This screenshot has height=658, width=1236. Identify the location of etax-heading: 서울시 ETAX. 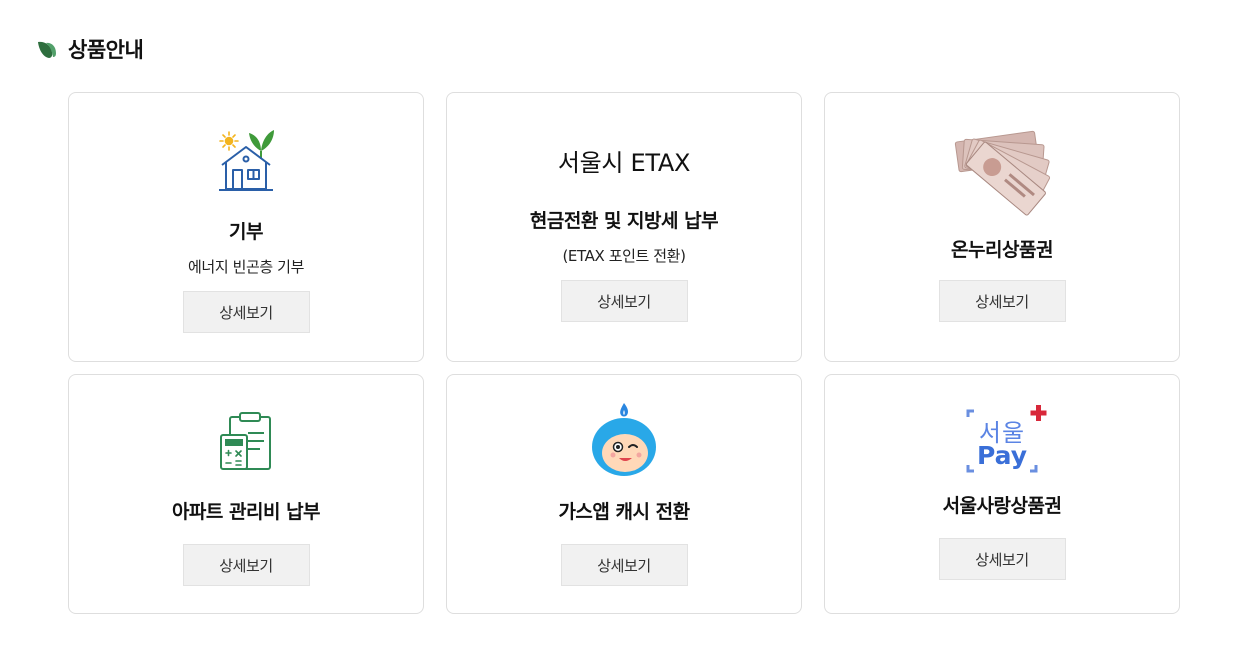
(624, 163).